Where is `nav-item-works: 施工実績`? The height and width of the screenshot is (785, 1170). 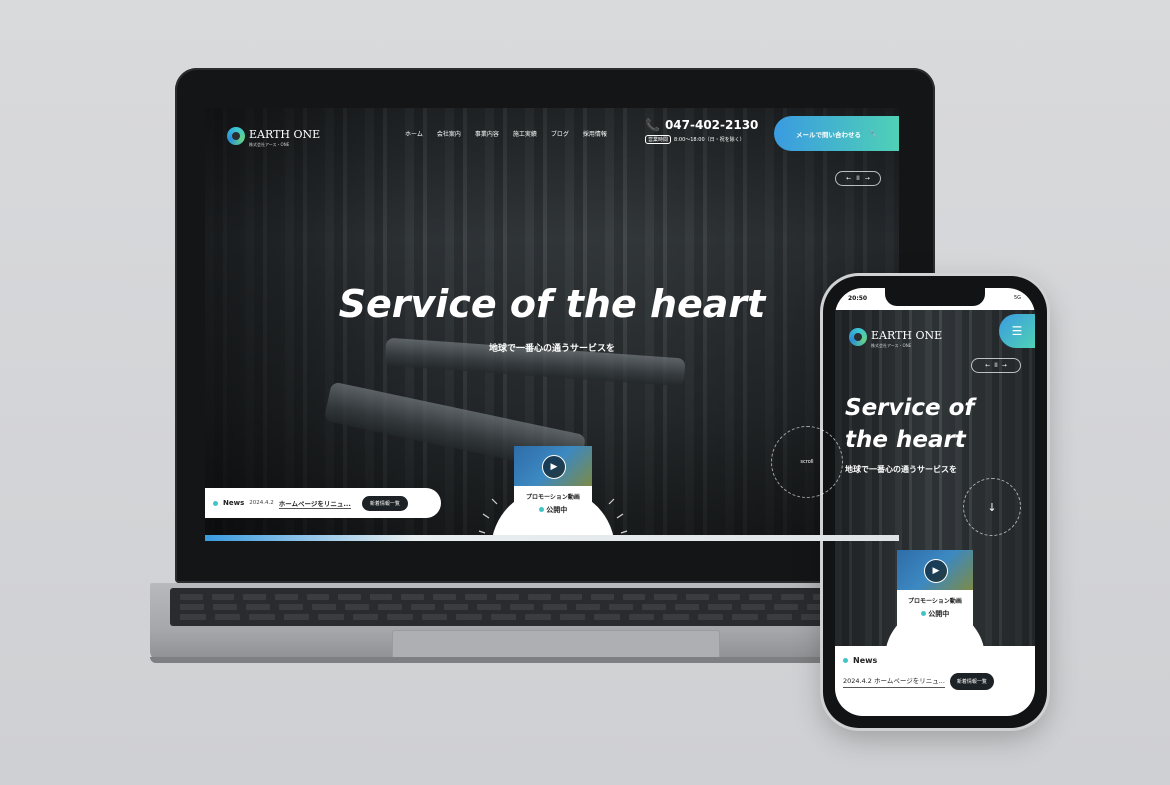
nav-item-works: 施工実績 is located at coordinates (525, 133).